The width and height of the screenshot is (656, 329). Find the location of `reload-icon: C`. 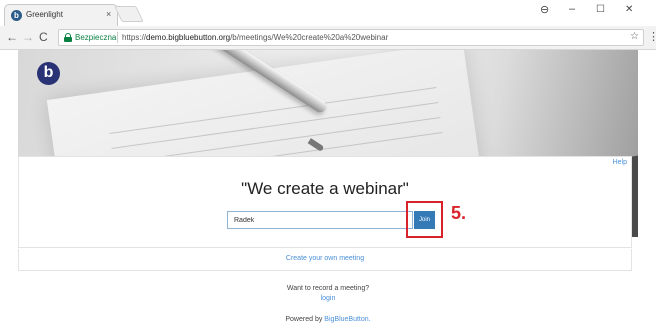

reload-icon: C is located at coordinates (43, 37).